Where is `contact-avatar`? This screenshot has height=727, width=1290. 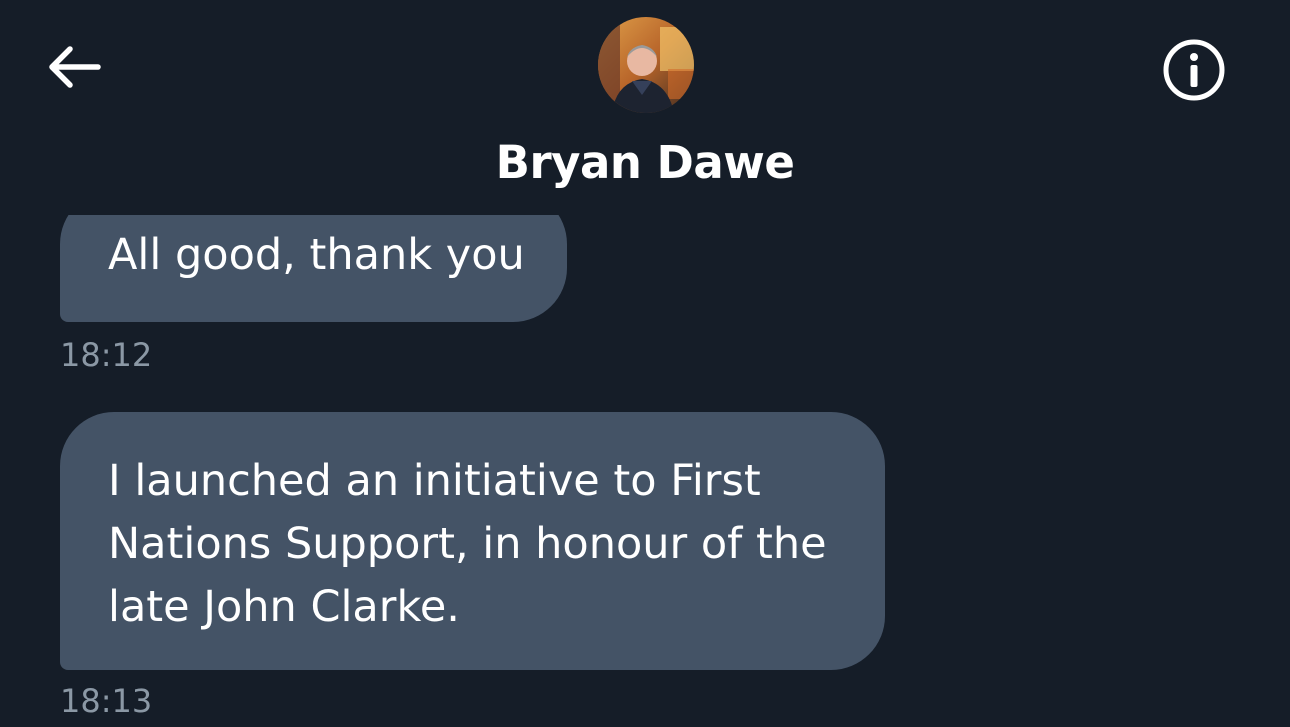 contact-avatar is located at coordinates (646, 65).